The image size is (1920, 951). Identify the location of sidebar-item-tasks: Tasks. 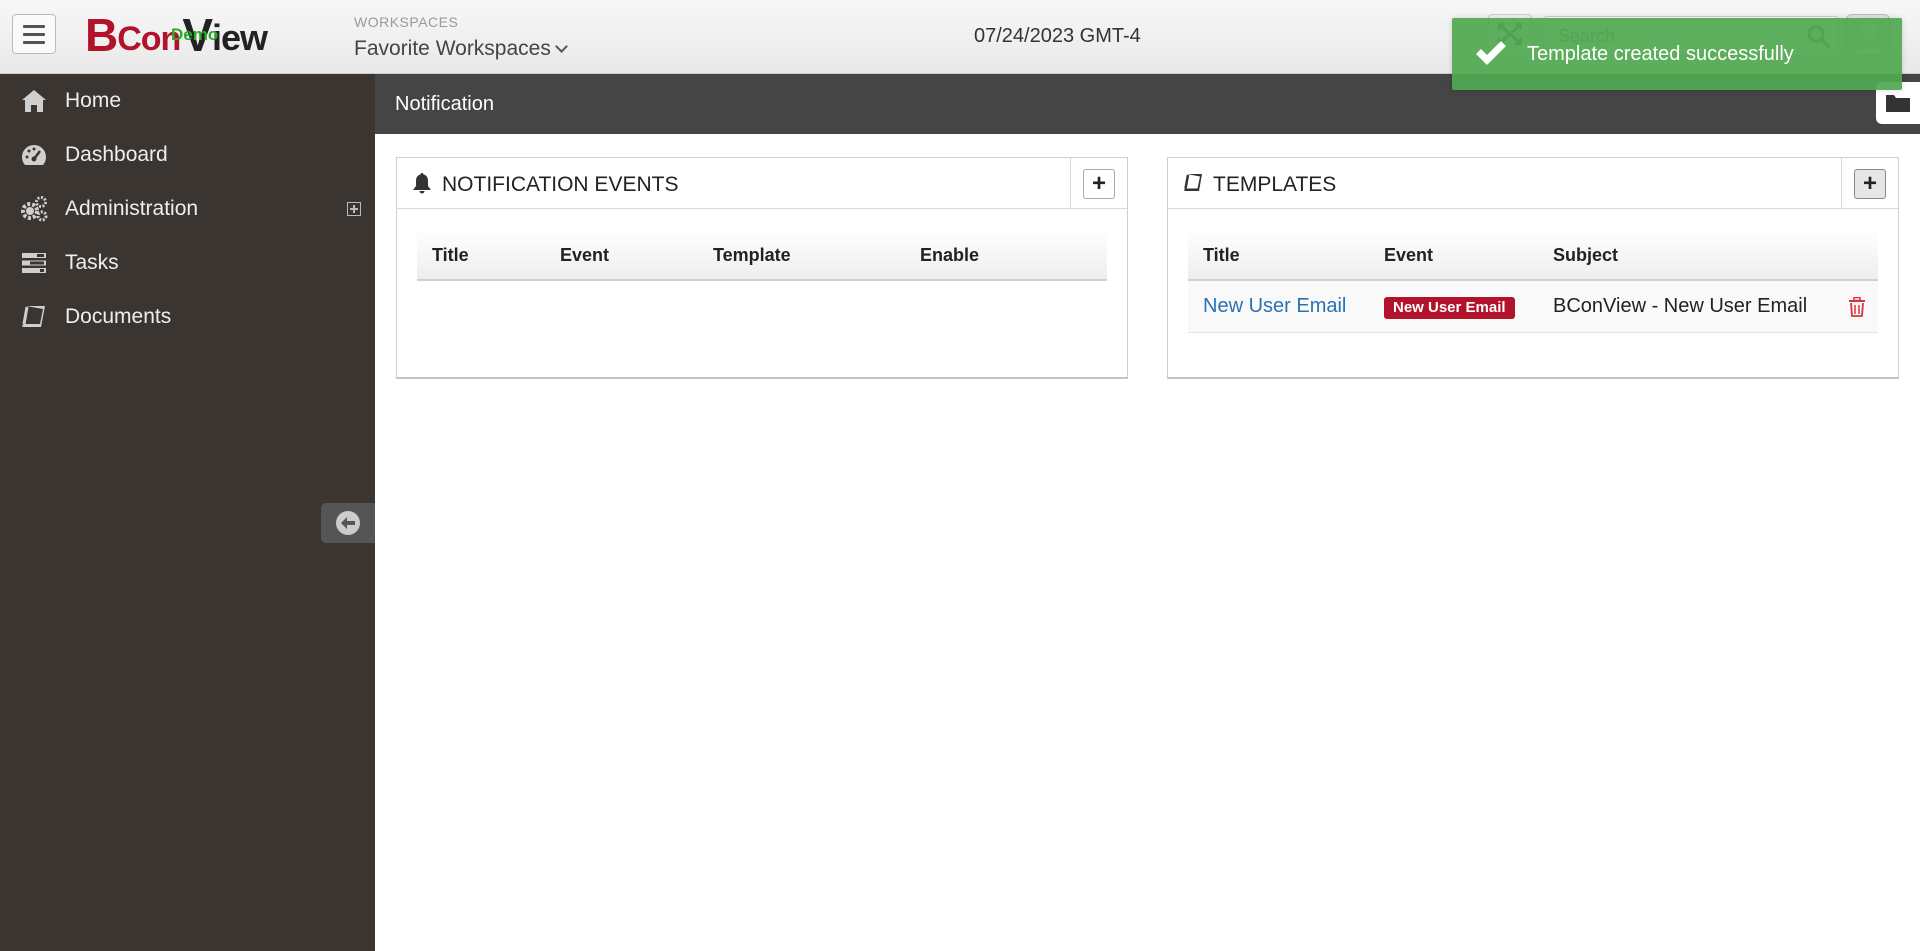
(187, 263).